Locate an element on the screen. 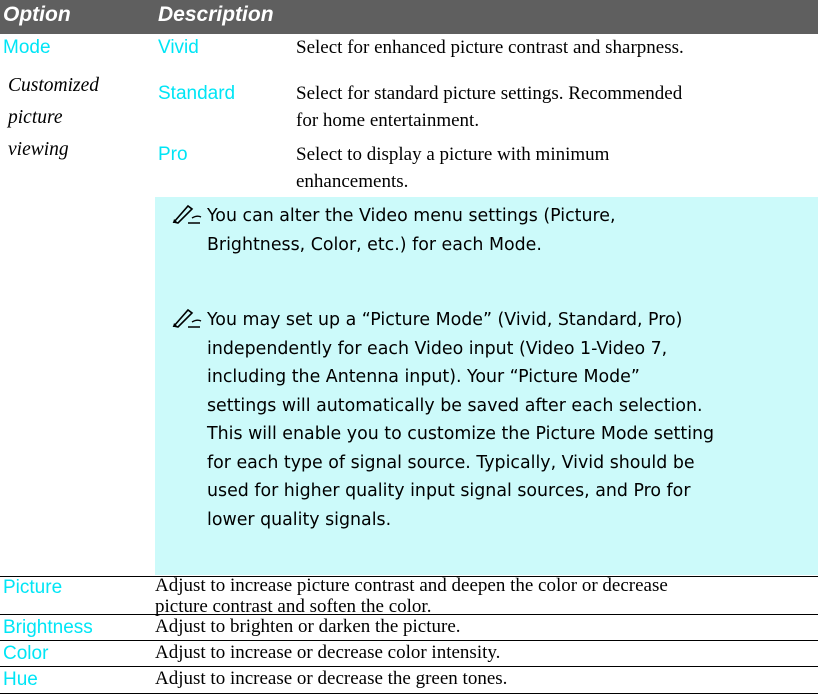 The image size is (818, 696). option-color: Color is located at coordinates (26, 653).